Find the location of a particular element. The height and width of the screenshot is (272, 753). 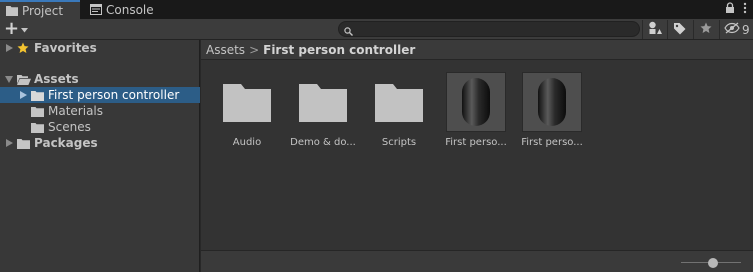

asset-label: Scripts is located at coordinates (399, 142).